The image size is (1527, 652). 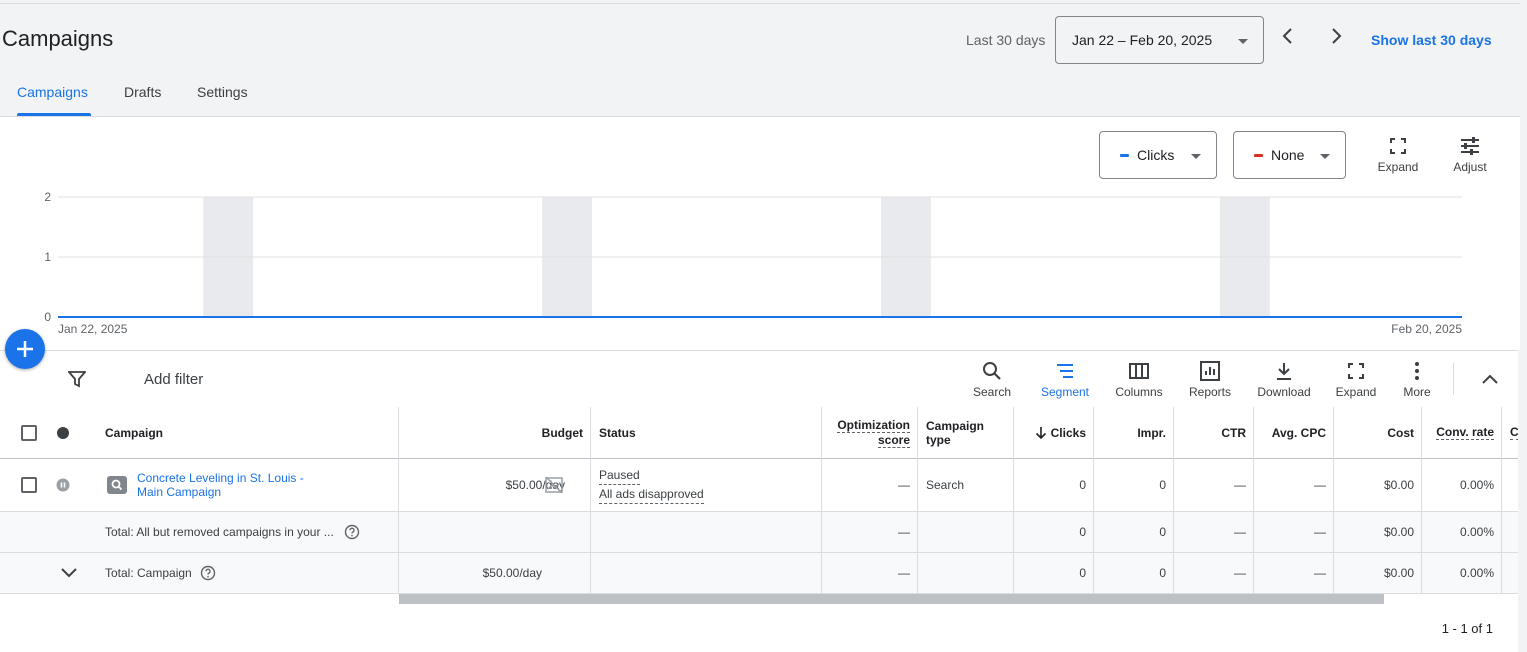 What do you see at coordinates (1162, 532) in the screenshot?
I see `total-all-impr: 0` at bounding box center [1162, 532].